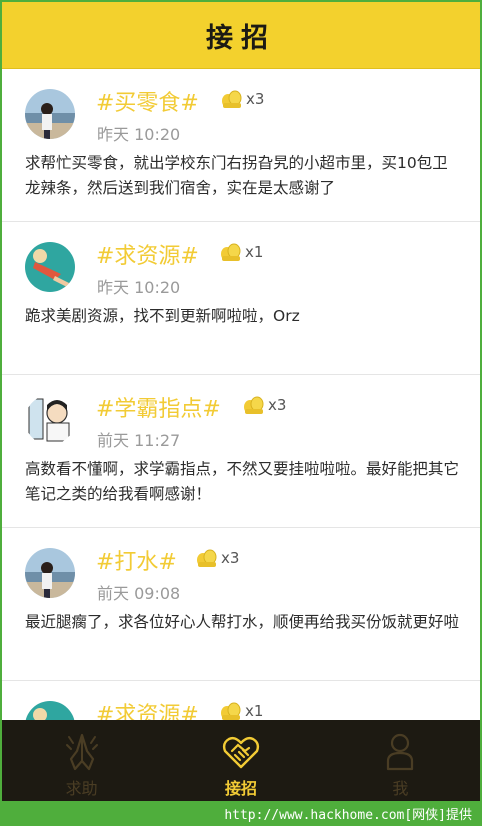  What do you see at coordinates (241, 813) in the screenshot?
I see `watermark-text: http://www.hackhome.com[网侠]提供` at bounding box center [241, 813].